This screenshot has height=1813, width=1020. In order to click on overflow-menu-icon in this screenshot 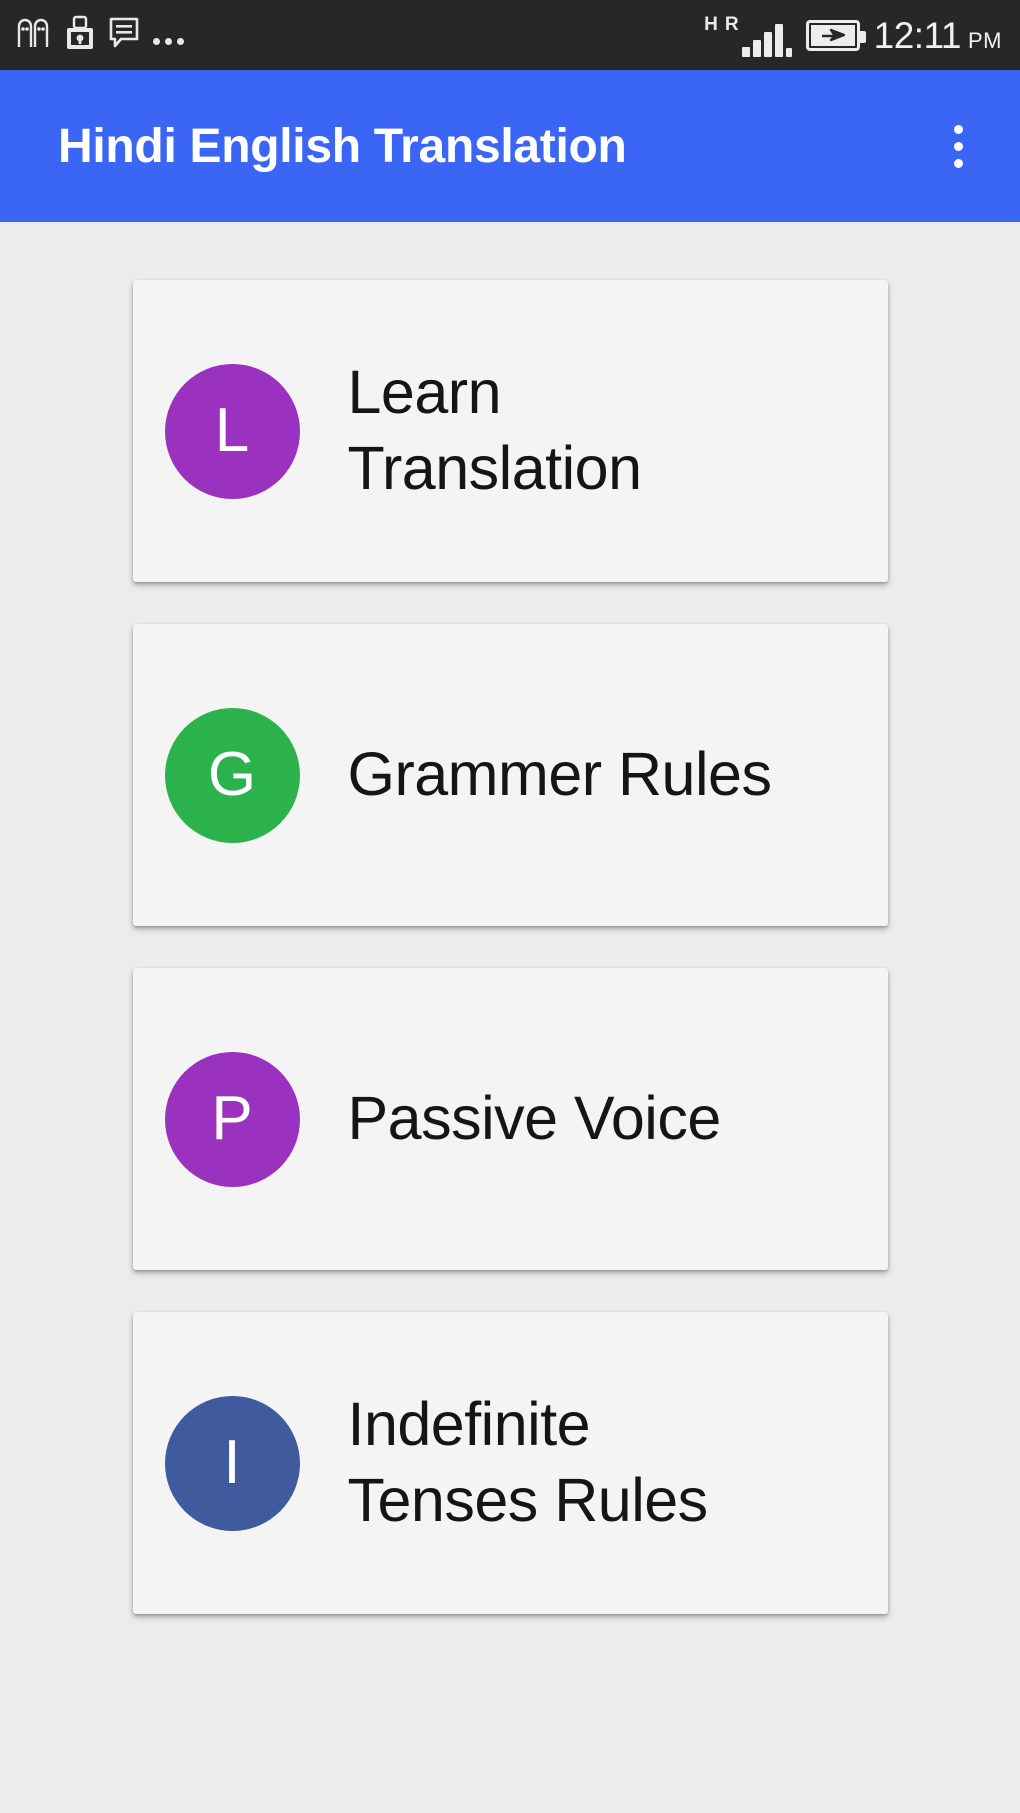, I will do `click(958, 146)`.